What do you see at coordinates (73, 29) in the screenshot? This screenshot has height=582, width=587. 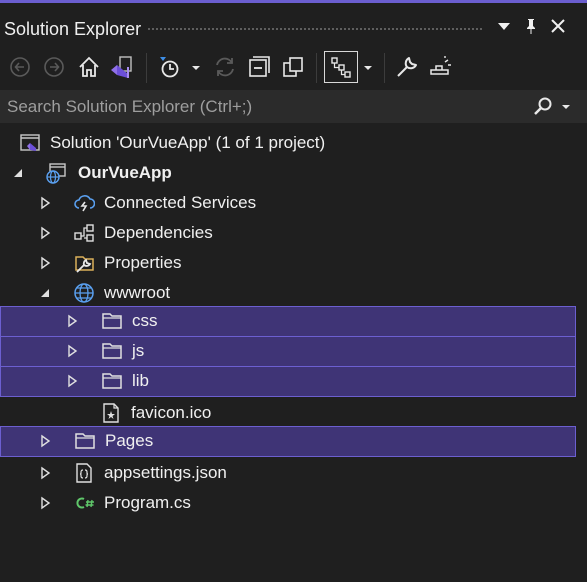 I see `window-title: Solution Explorer` at bounding box center [73, 29].